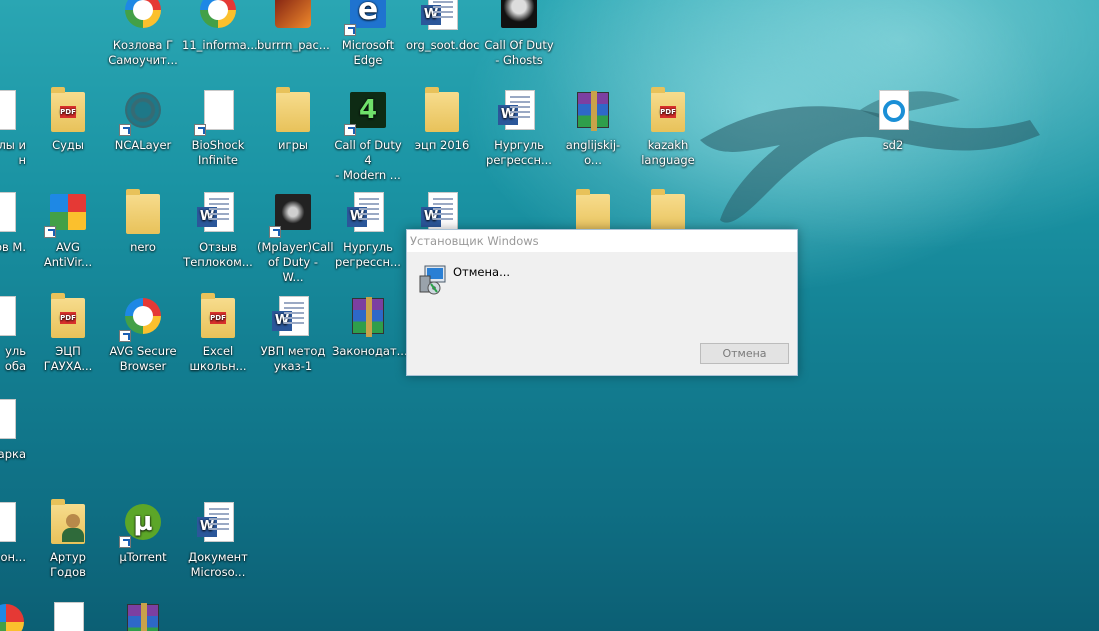 The width and height of the screenshot is (1099, 631). I want to click on desktop-icon-kazakh: PDF kazakh language, so click(668, 127).